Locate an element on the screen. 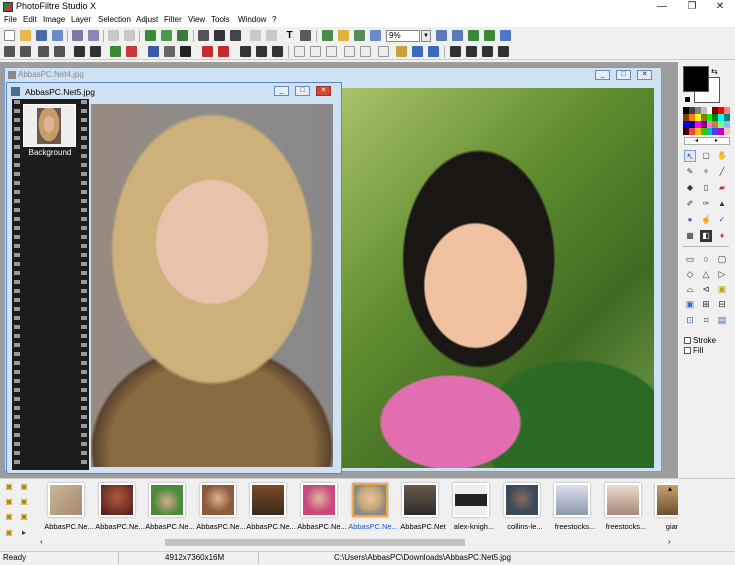 This screenshot has width=735, height=565. save-as-icon is located at coordinates (57, 35).